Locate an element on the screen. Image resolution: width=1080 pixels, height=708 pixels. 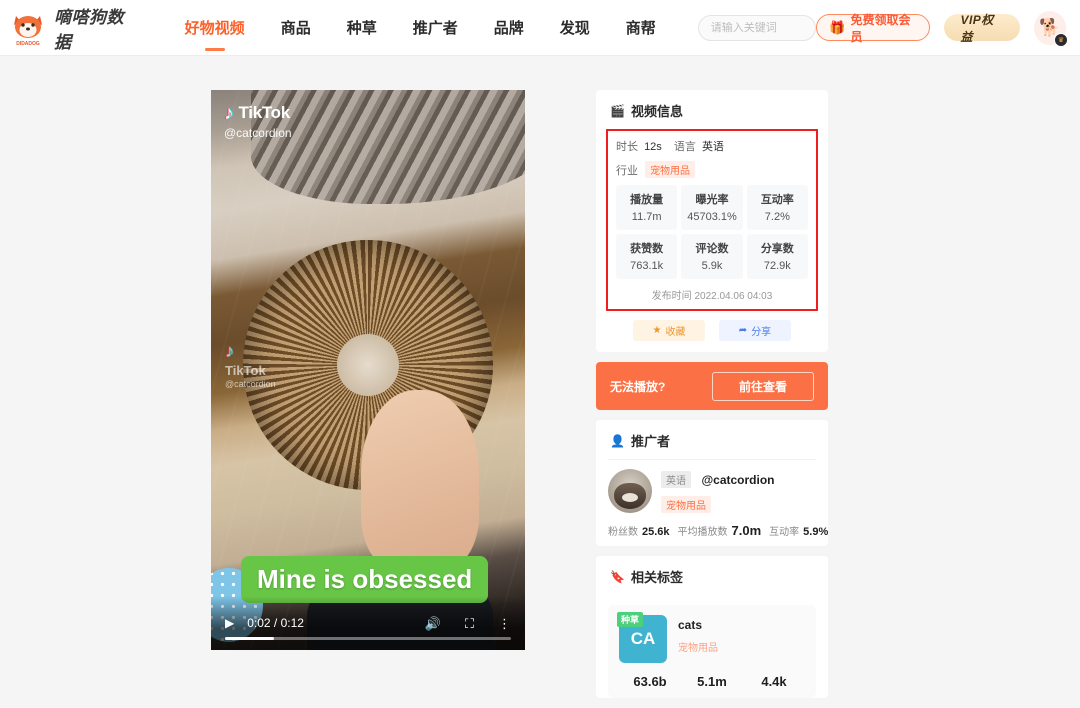
volume-icon: 🔊 is located at coordinates (433, 623).